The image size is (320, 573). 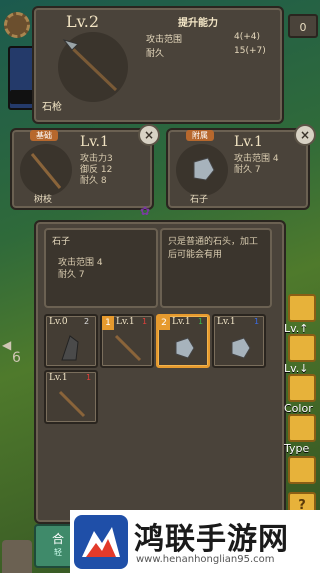 I want to click on detail-stat: 耐久 7, so click(x=71, y=275).